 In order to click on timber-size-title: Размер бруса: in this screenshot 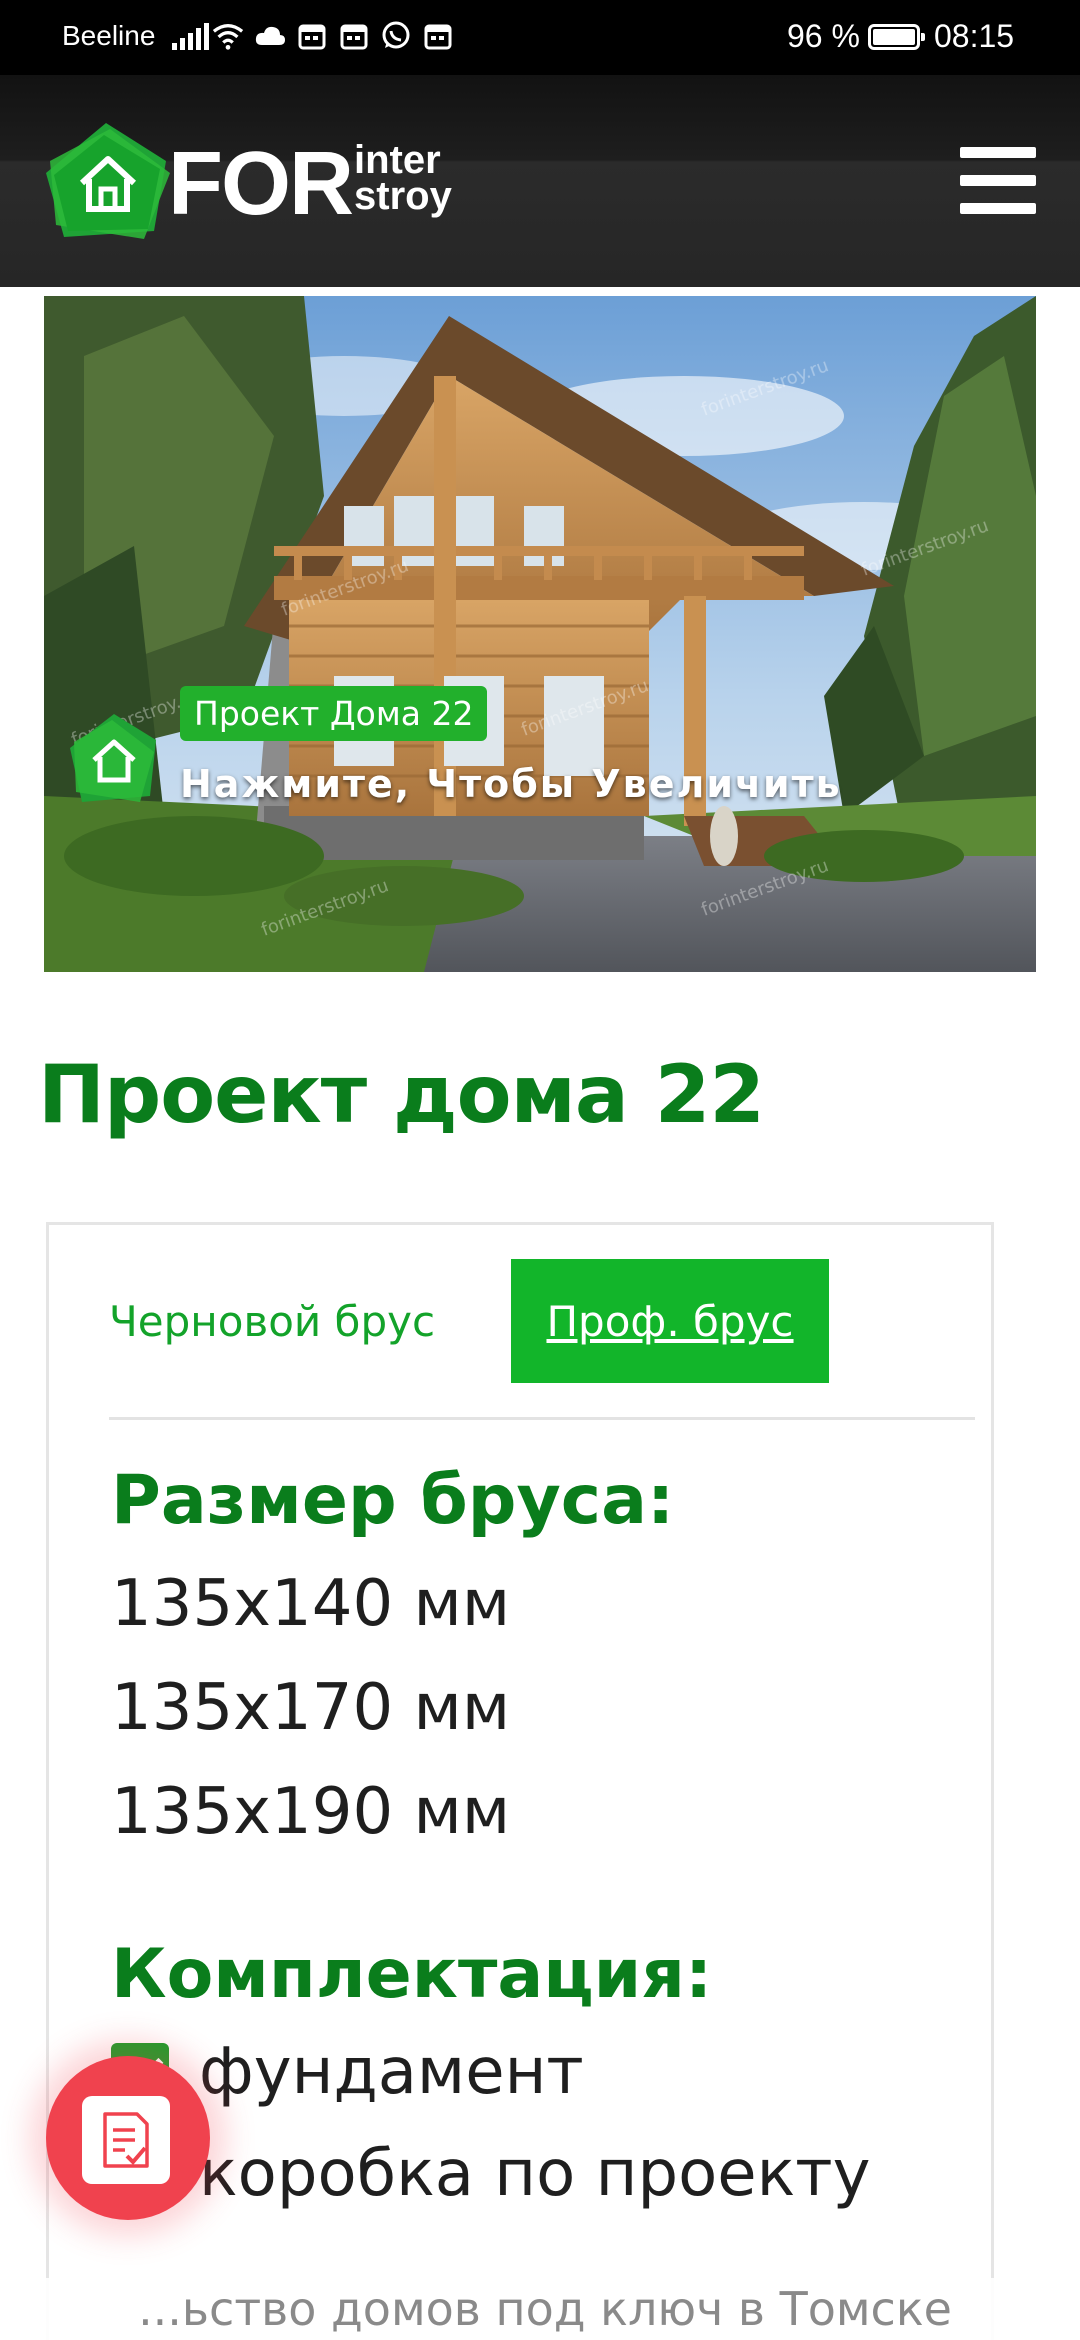, I will do `click(393, 1500)`.